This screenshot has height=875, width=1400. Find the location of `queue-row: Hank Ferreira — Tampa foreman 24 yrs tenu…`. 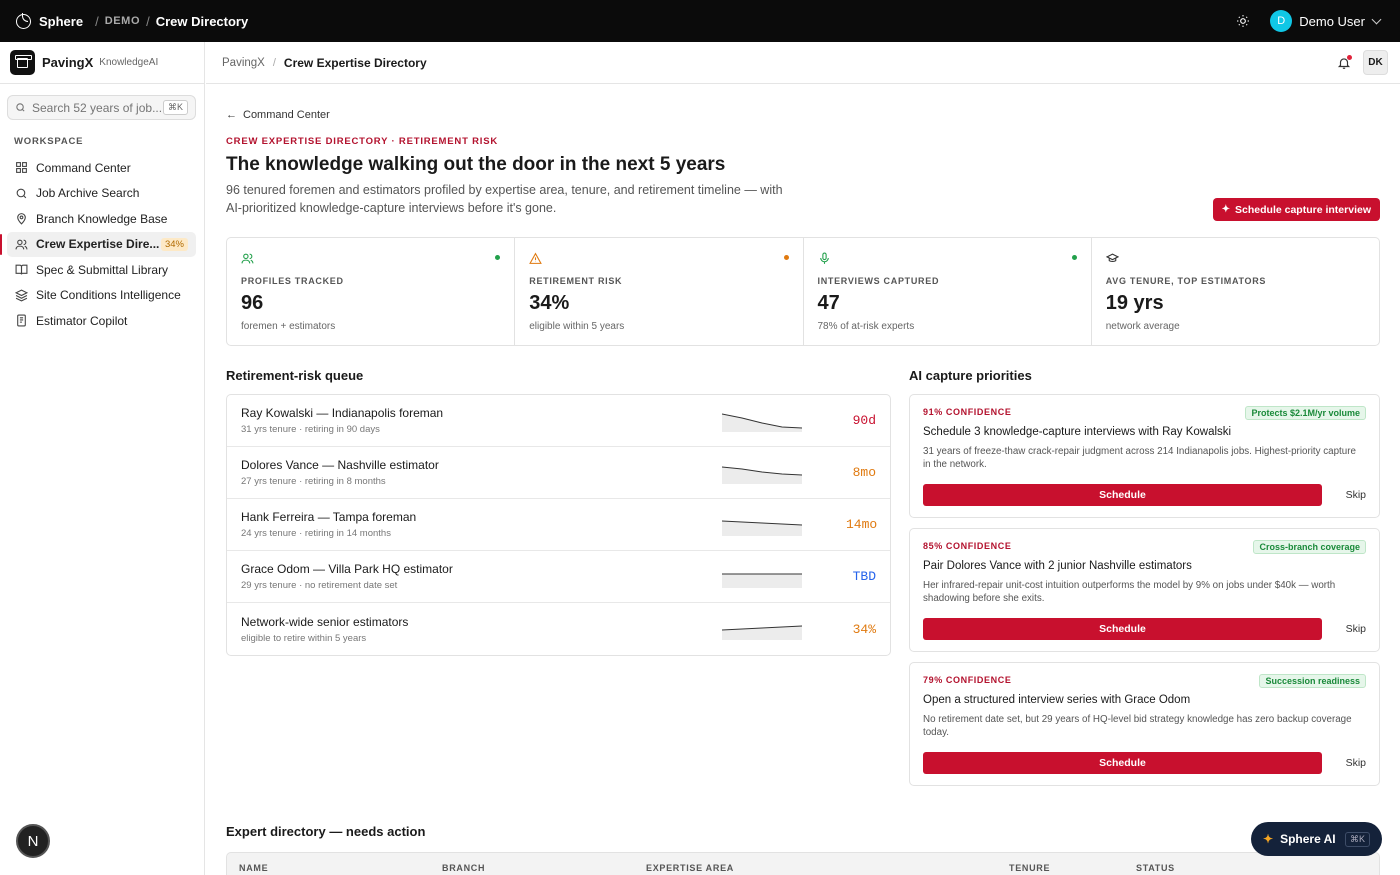

queue-row: Hank Ferreira — Tampa foreman 24 yrs tenu… is located at coordinates (558, 525).